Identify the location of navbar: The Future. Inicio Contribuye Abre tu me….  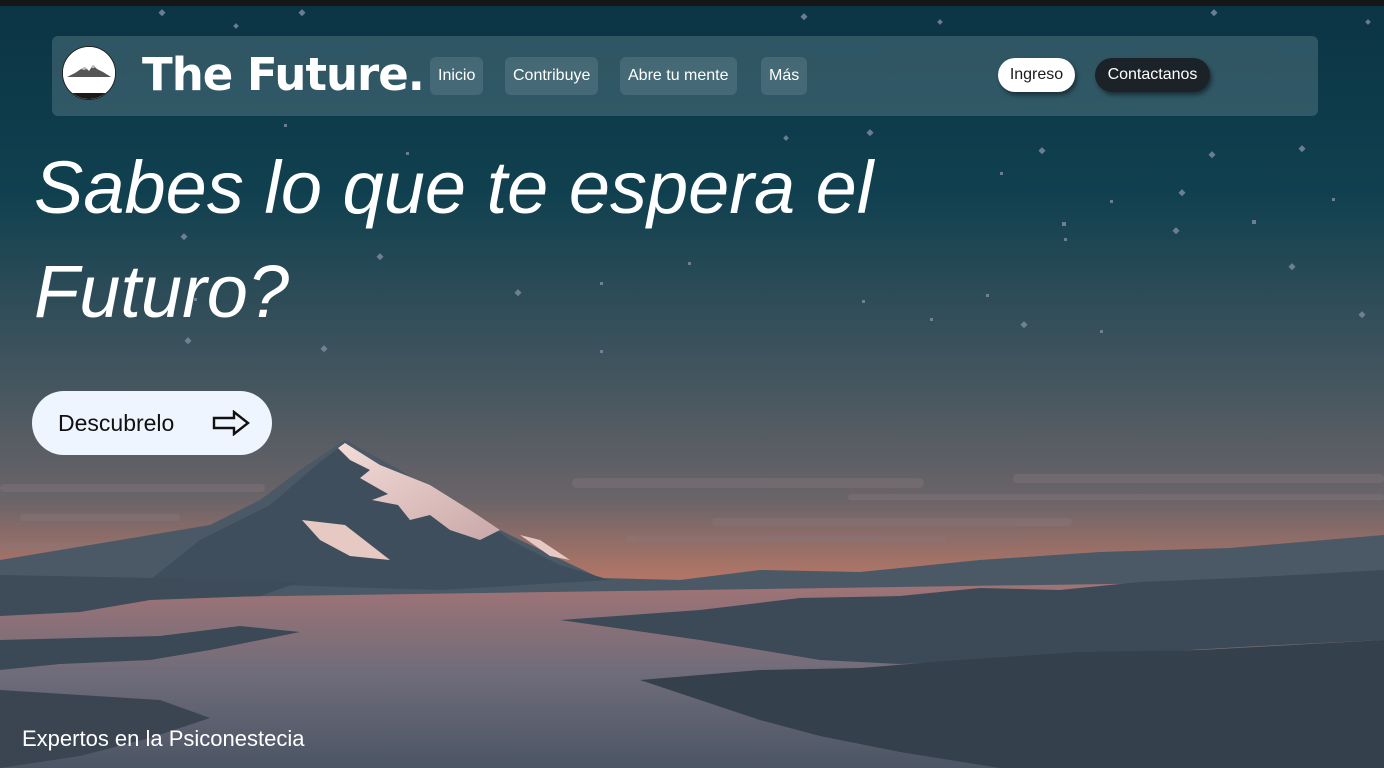
(685, 76).